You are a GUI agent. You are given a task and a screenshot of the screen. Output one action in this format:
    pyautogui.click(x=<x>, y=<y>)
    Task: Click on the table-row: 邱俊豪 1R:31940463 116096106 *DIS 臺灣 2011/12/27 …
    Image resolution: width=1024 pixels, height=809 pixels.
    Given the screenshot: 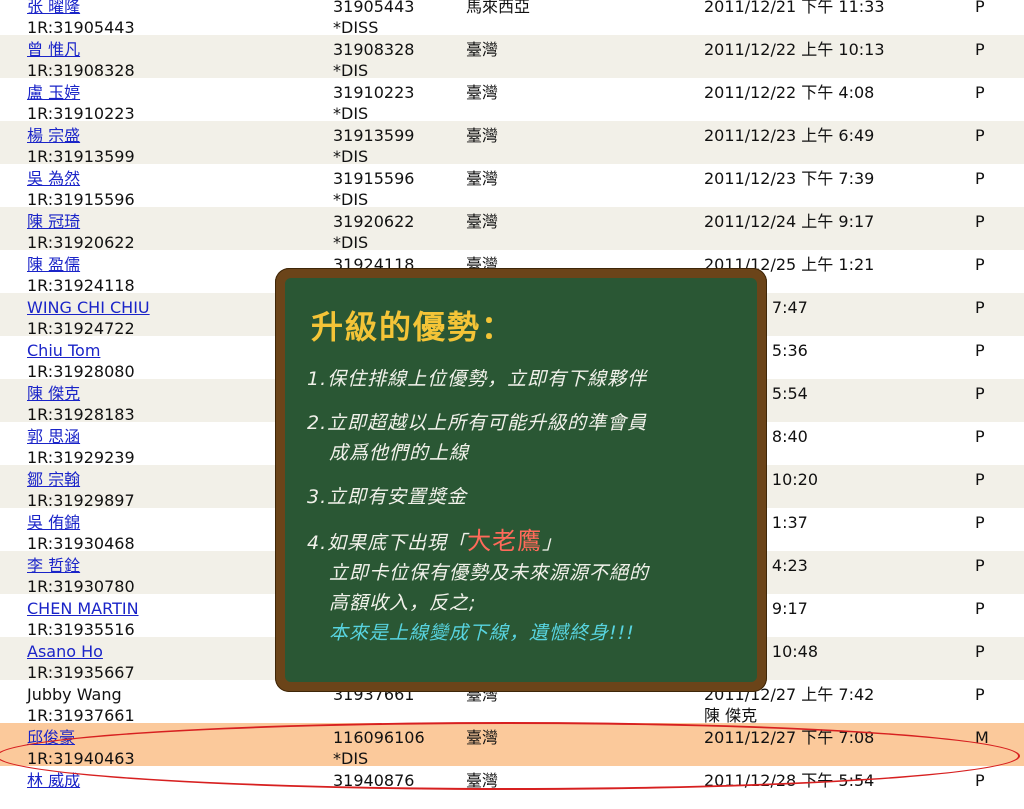 What is the action you would take?
    pyautogui.click(x=512, y=745)
    